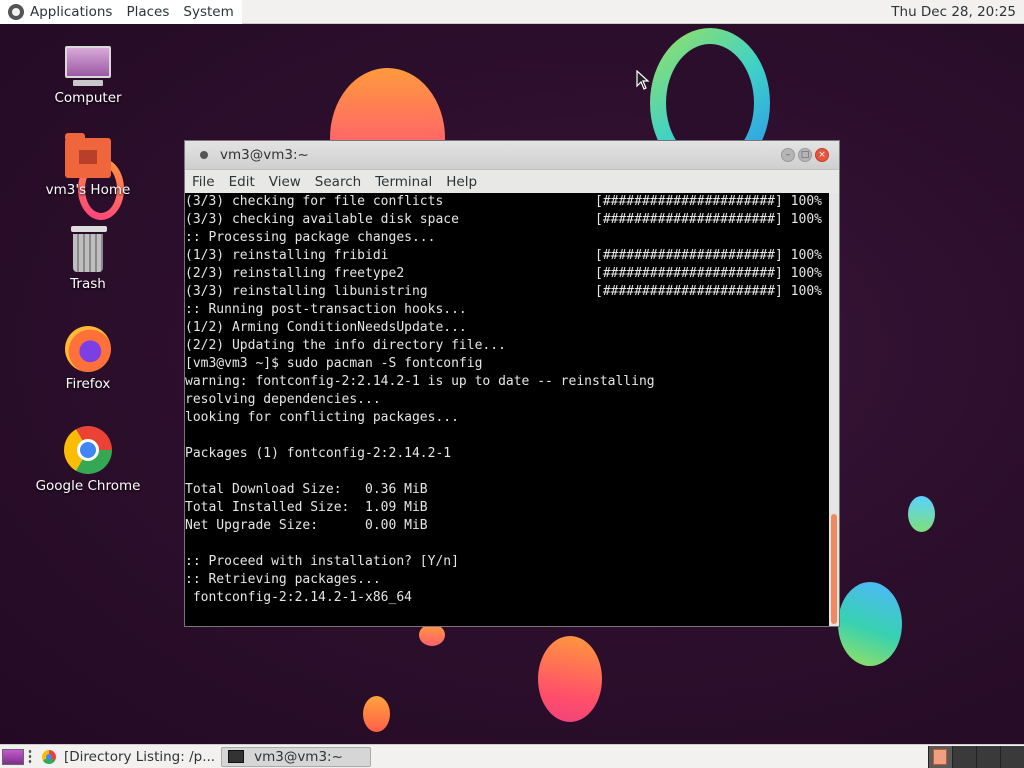 The width and height of the screenshot is (1024, 768). I want to click on gnome-foot-icon, so click(16, 11).